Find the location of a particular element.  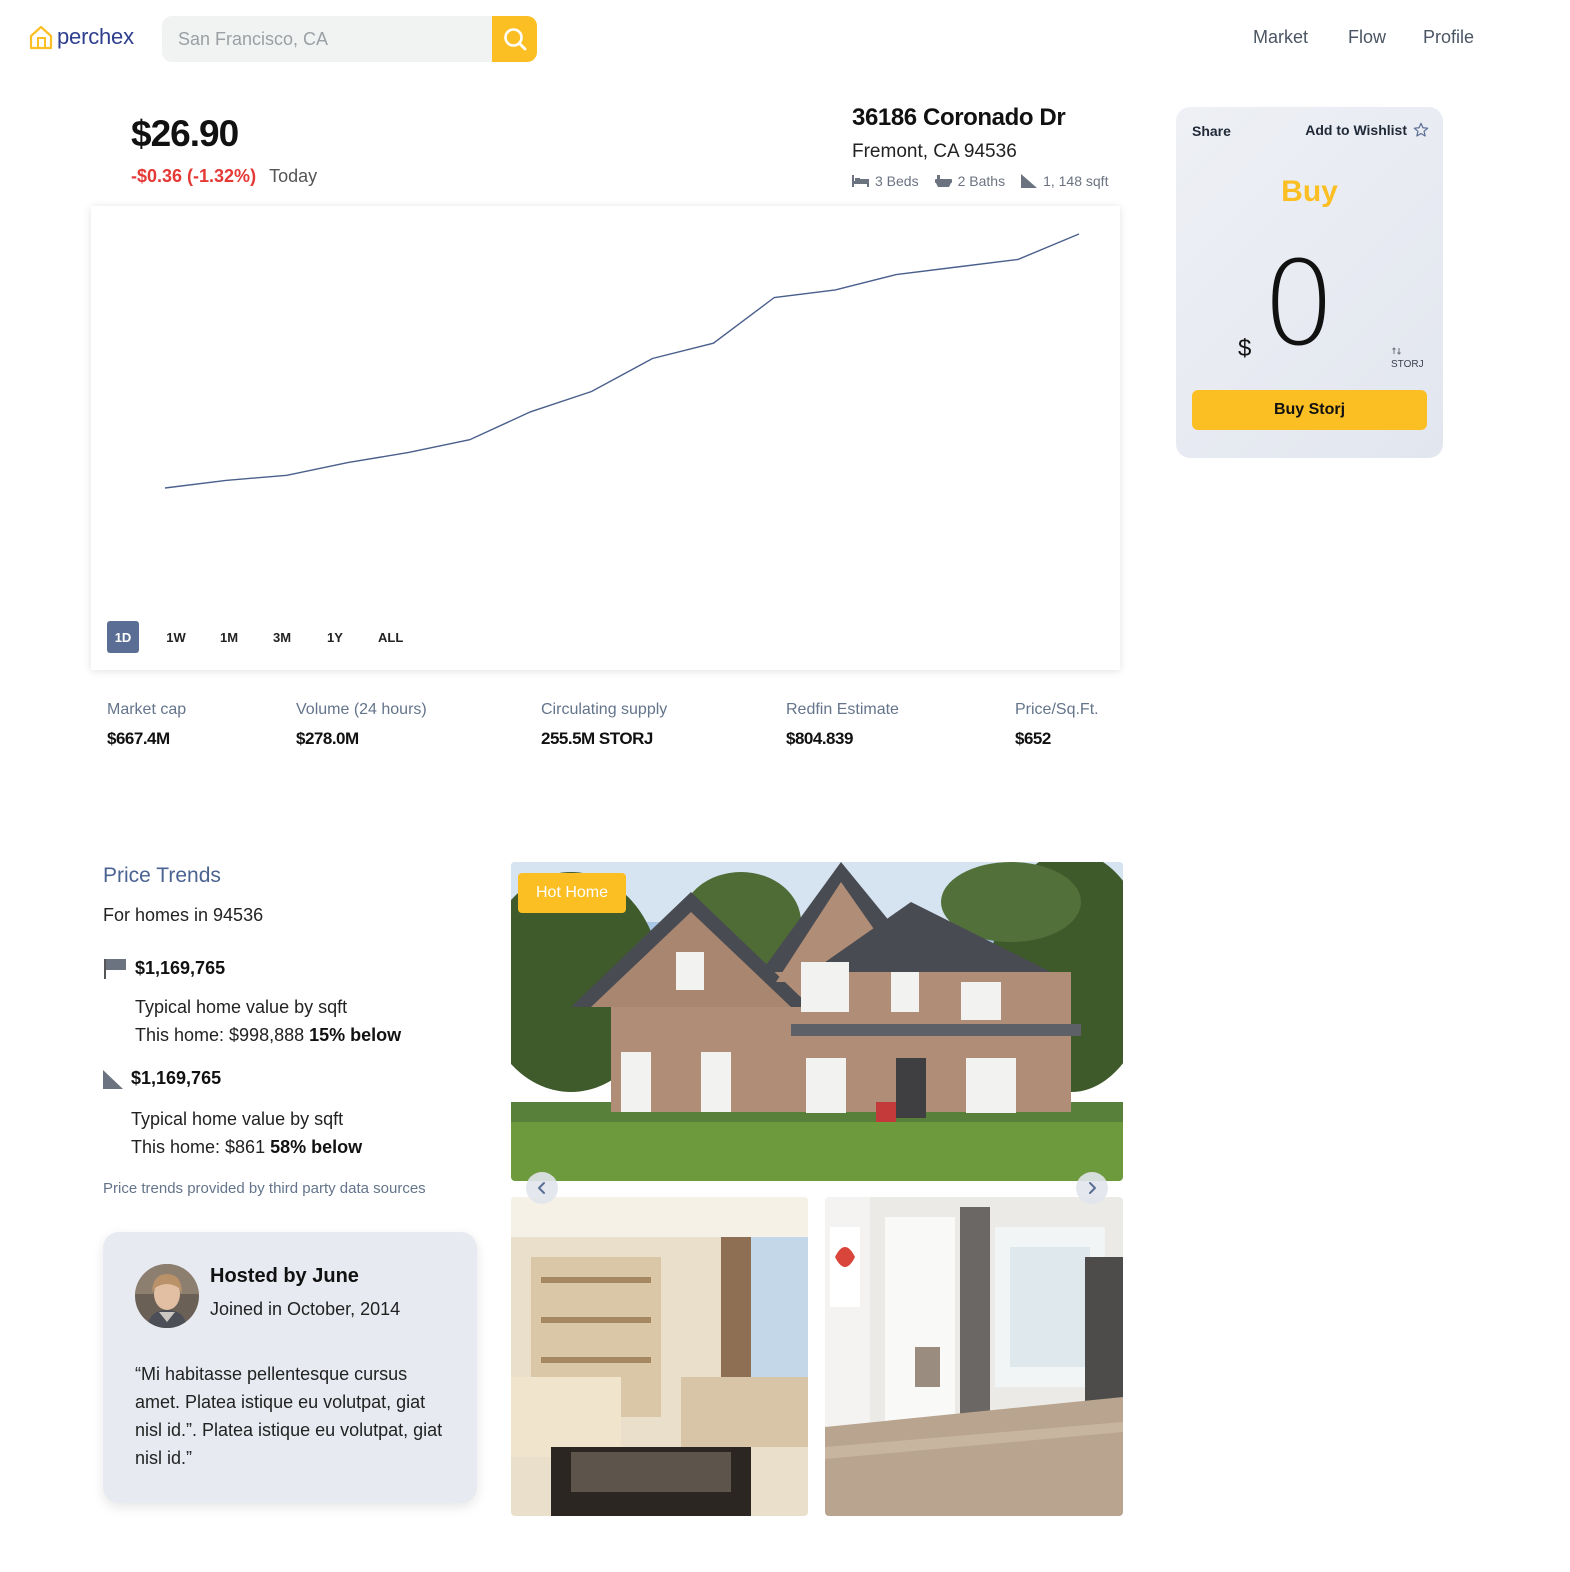

trend-this-home: This home: $861 58% below is located at coordinates (246, 1147).